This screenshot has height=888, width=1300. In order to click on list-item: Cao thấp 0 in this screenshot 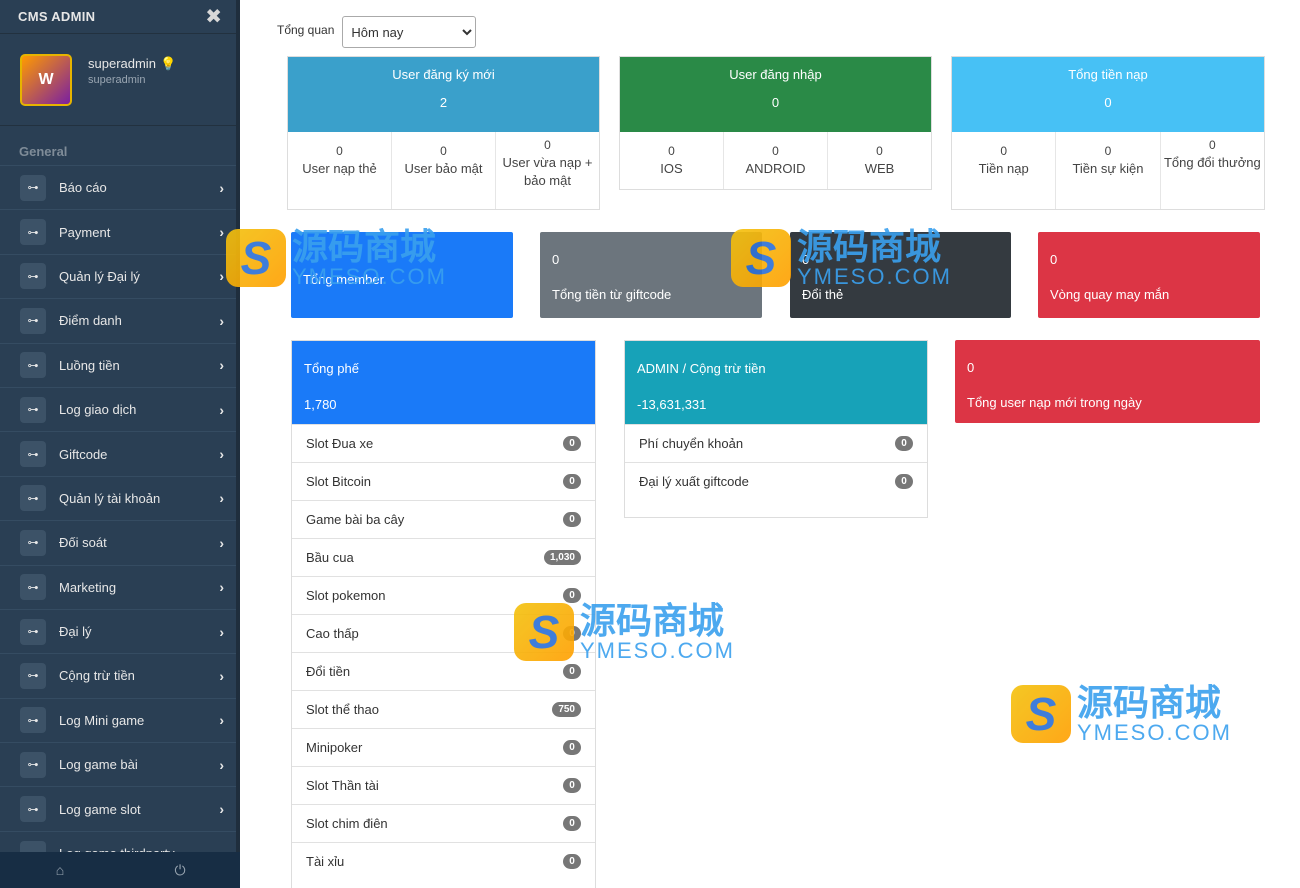, I will do `click(443, 633)`.